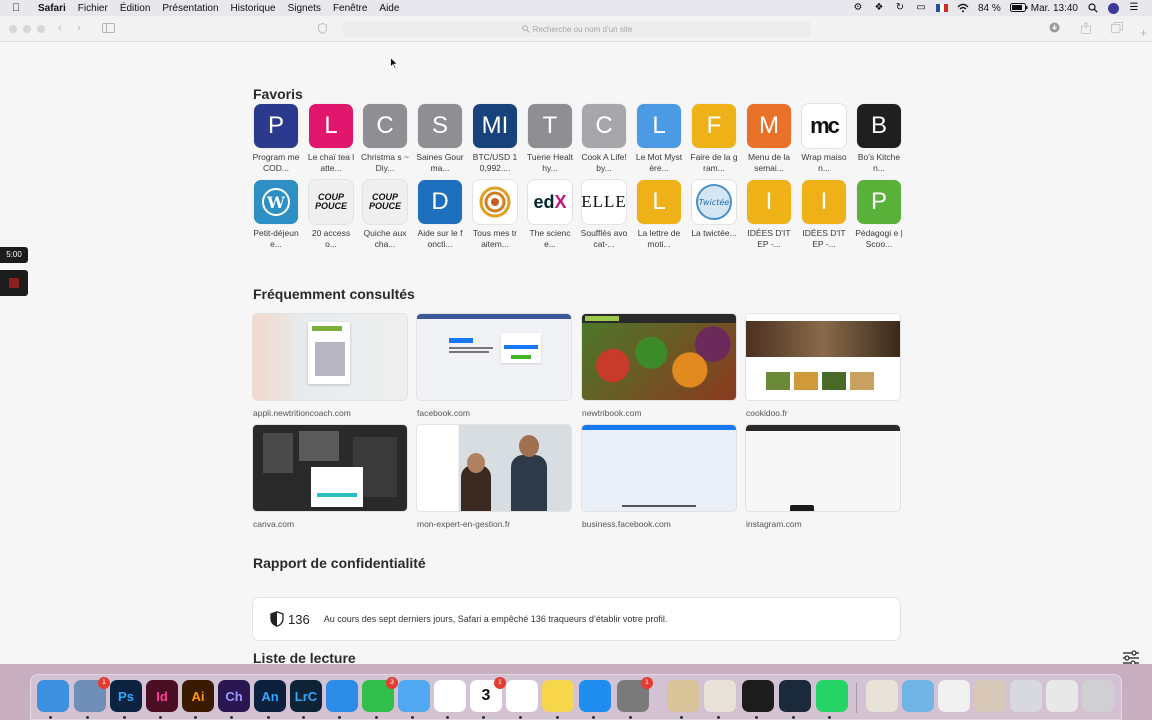  Describe the element at coordinates (1098, 696) in the screenshot. I see `dock-trash-icon` at that location.